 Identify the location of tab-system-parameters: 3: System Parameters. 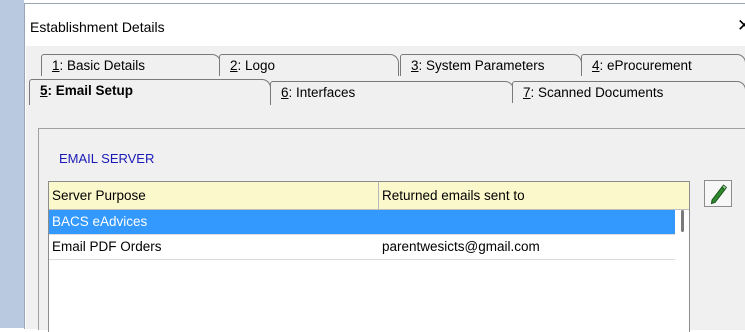
(491, 65).